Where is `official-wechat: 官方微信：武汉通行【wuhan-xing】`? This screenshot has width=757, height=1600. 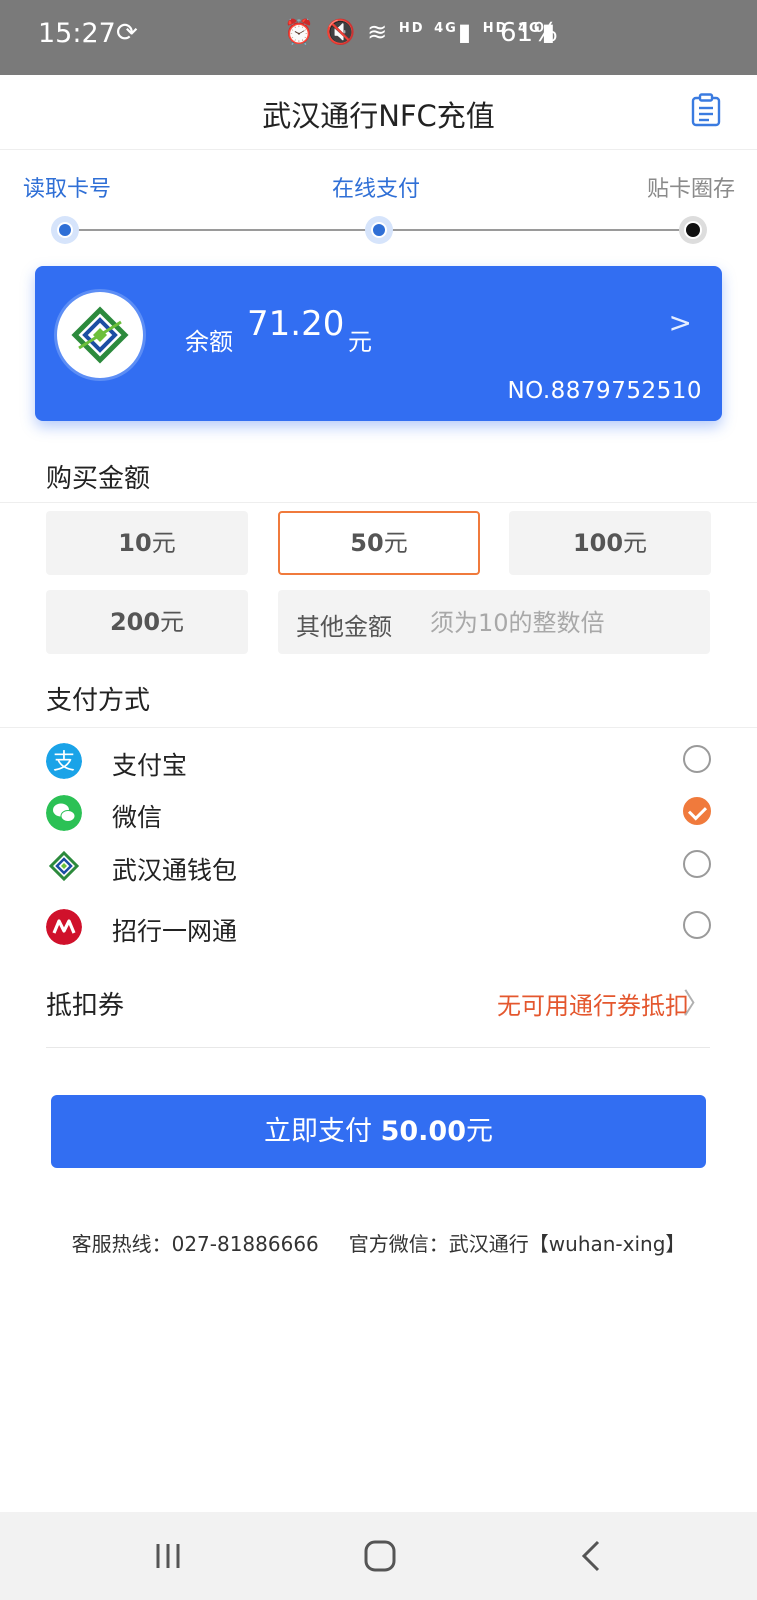 official-wechat: 官方微信：武汉通行【wuhan-xing】 is located at coordinates (517, 1244).